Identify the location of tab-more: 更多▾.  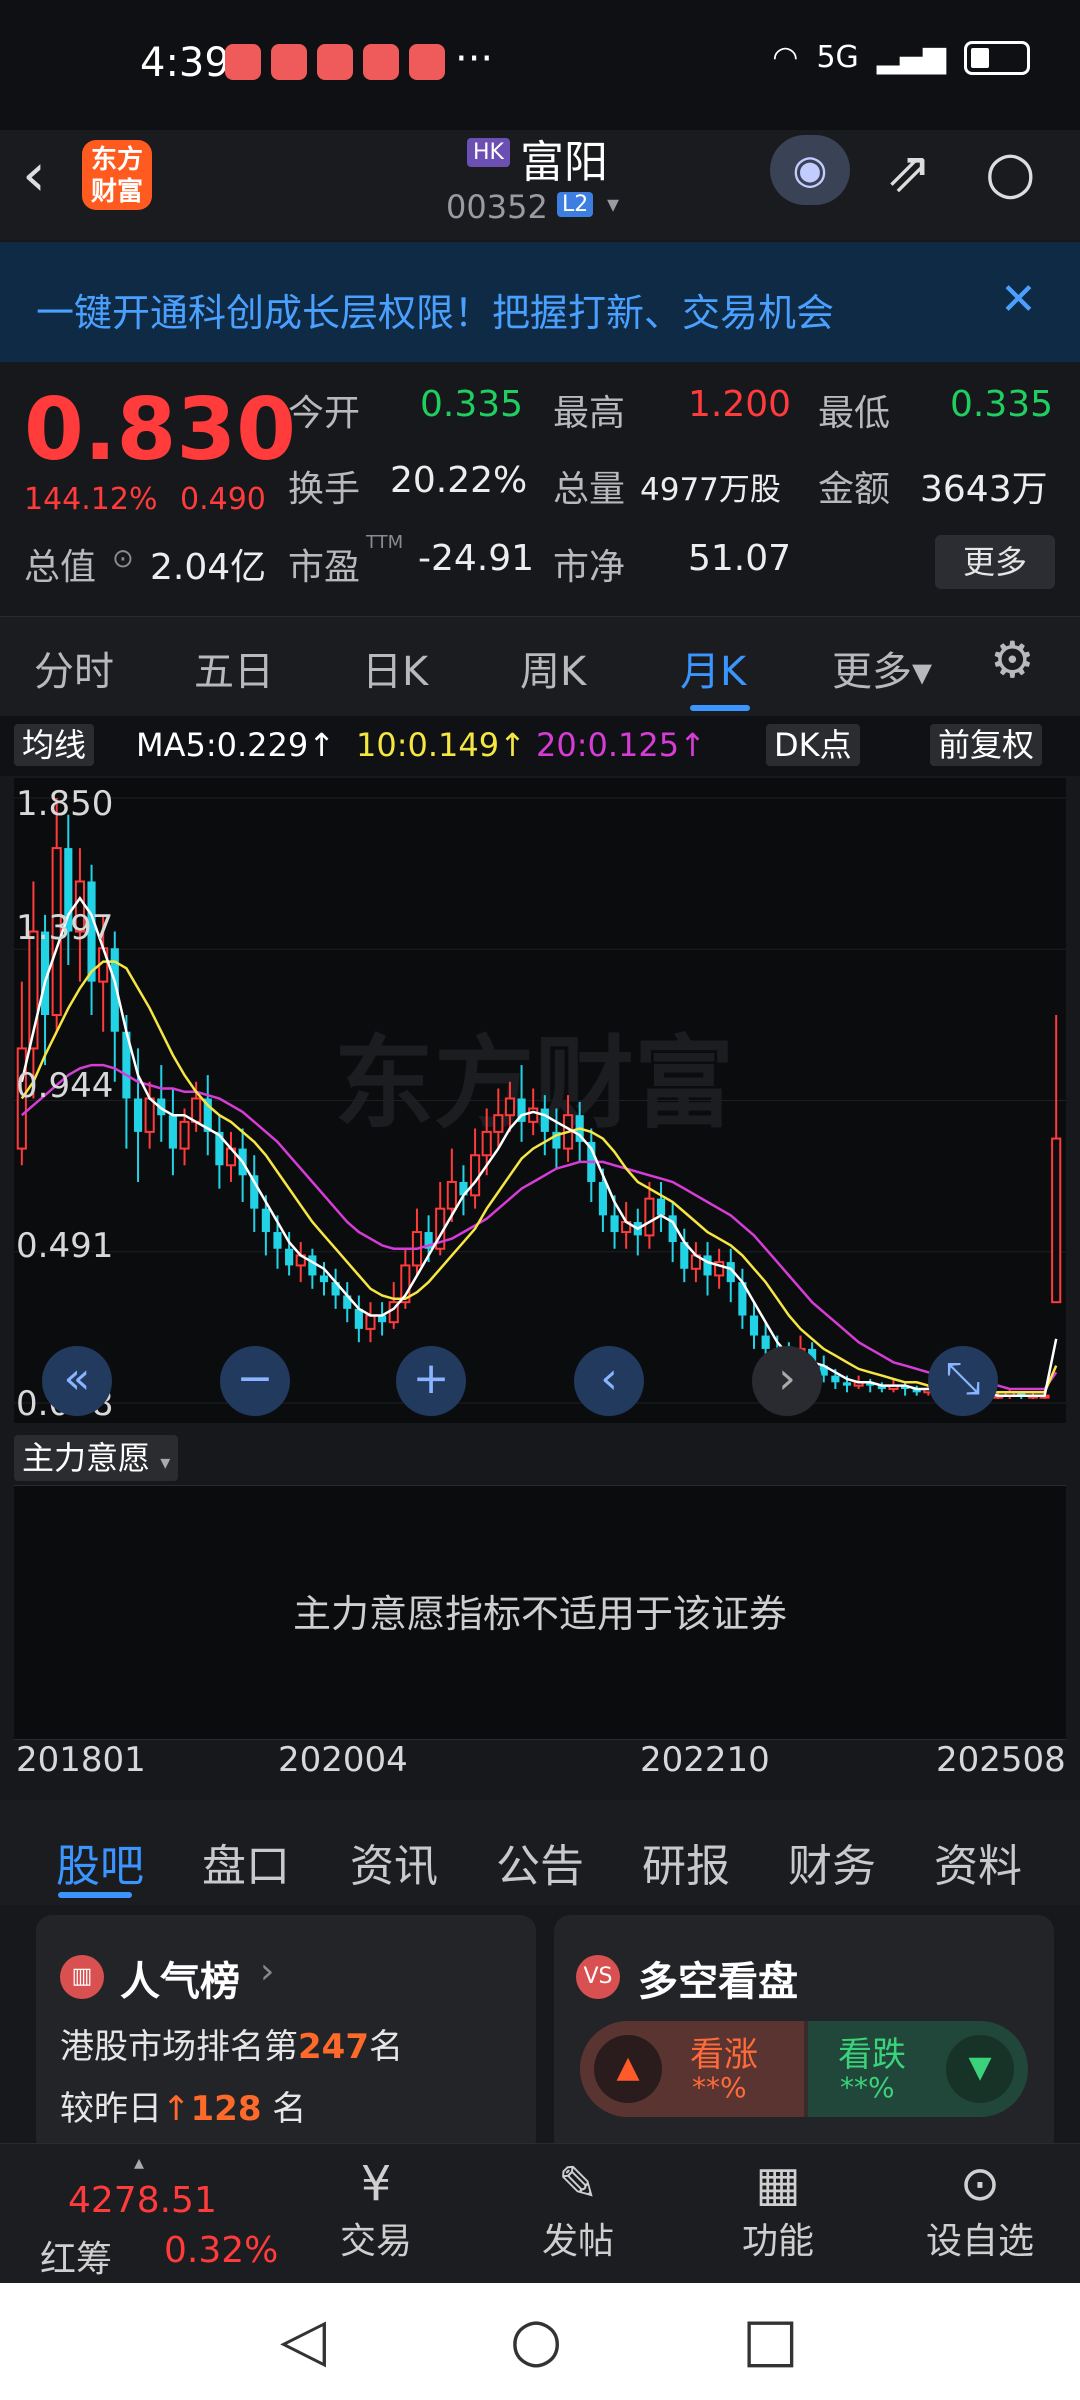
(882, 668).